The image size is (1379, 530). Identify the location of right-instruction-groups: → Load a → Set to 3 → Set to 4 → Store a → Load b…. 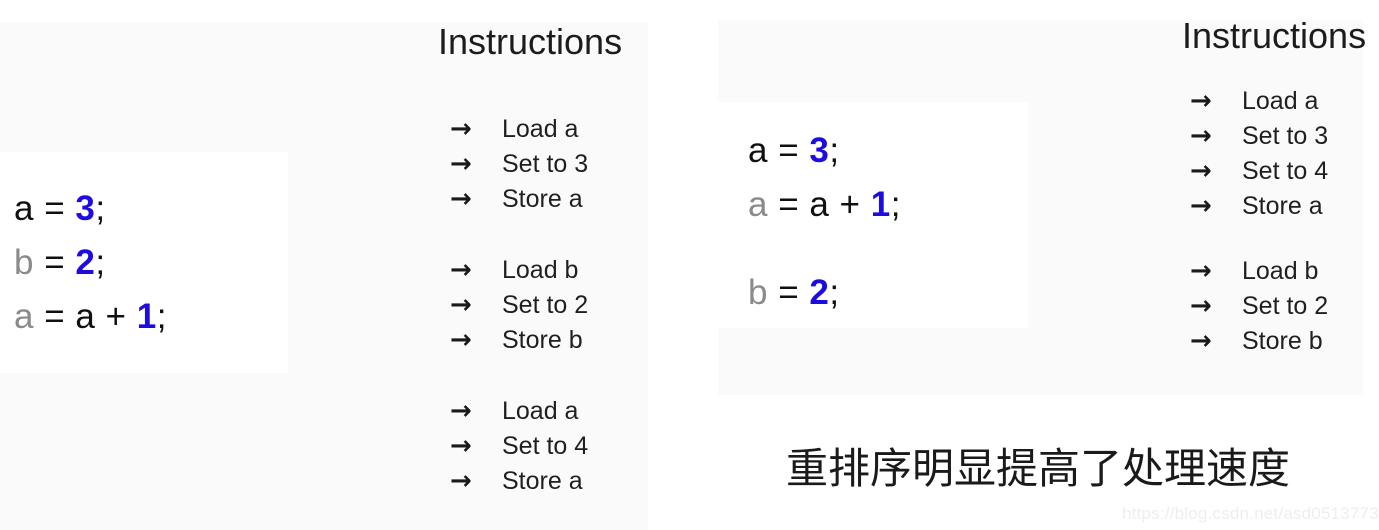
(1284, 221).